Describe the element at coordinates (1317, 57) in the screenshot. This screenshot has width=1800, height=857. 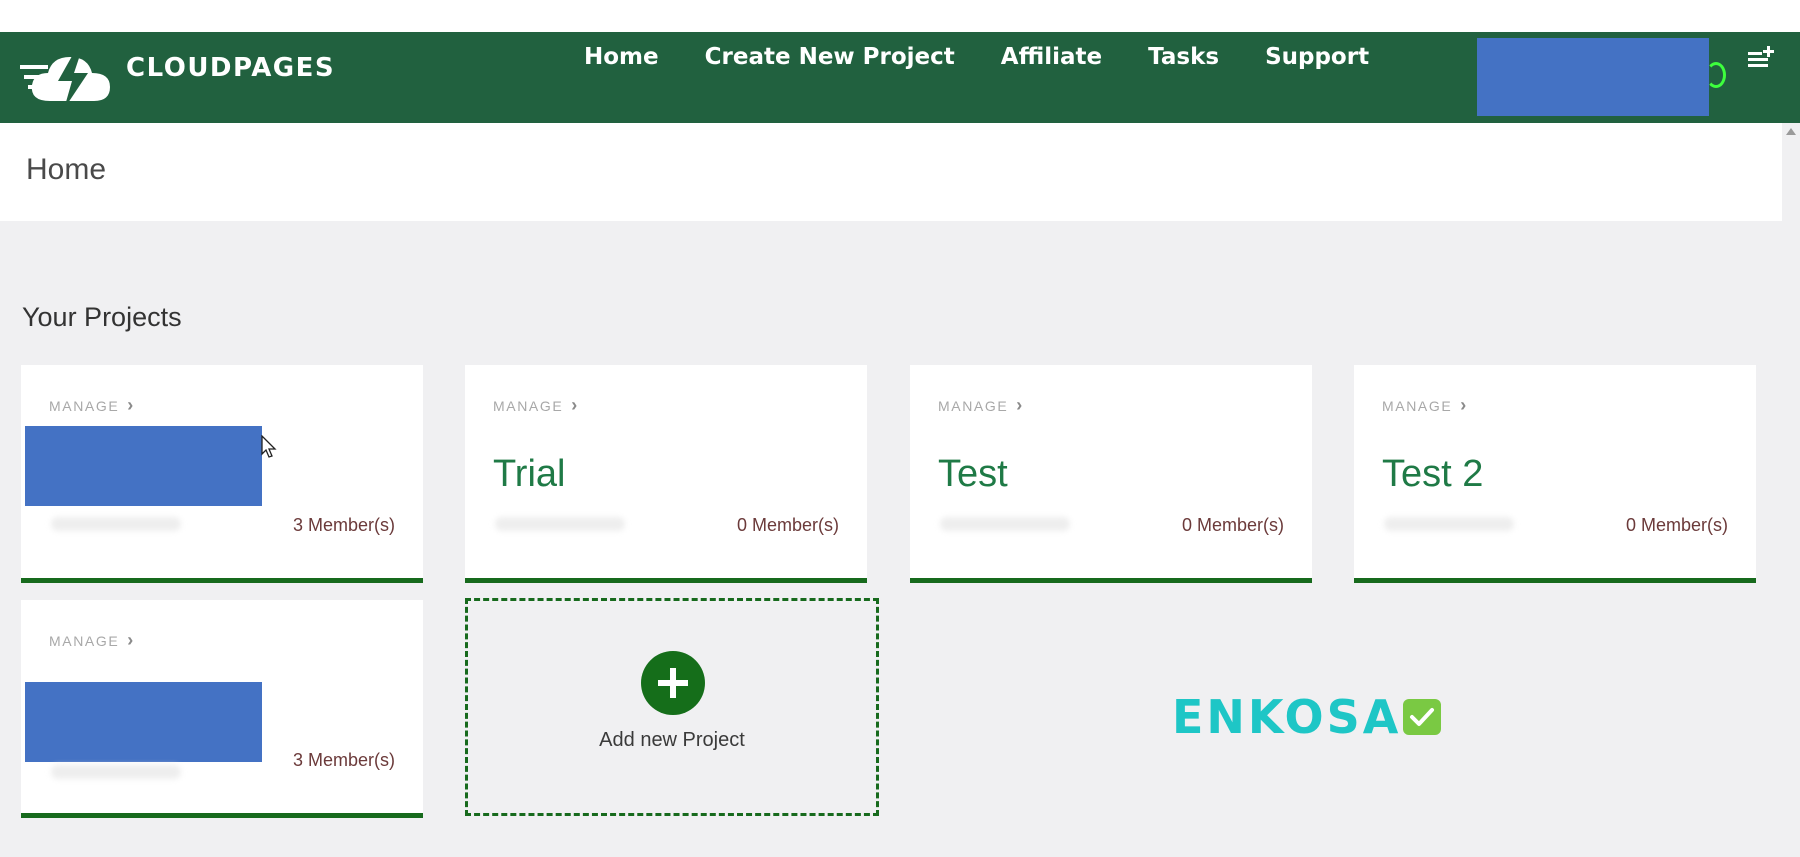
I see `nav-support: Support` at that location.